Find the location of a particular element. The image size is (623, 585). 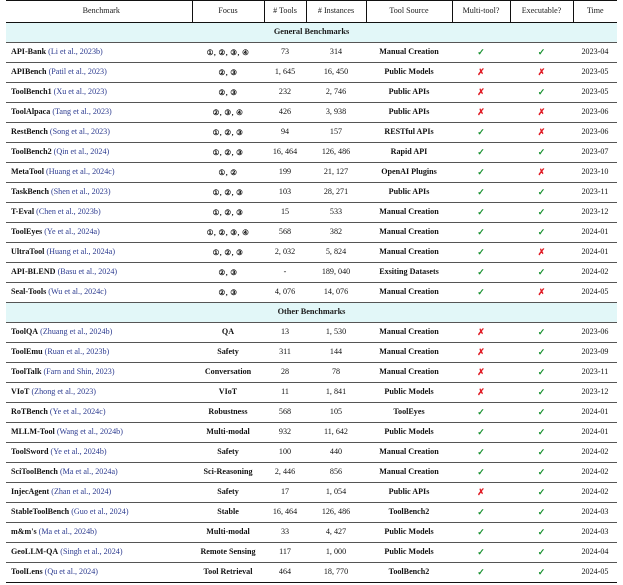

cell-benchmark: T-Eval (Chen et al., 2023b) is located at coordinates (99, 213).